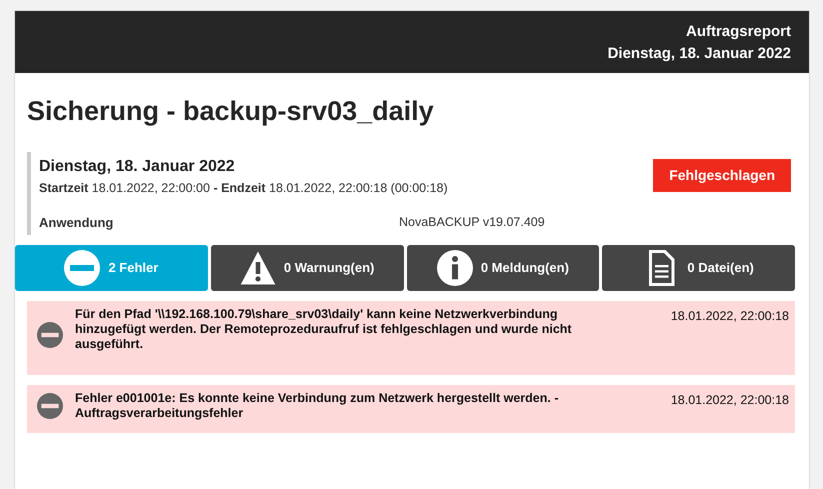  I want to click on job-times: Startzeit 18.01.2022, 22:00:00 - Endzeit 18.01.2022, 22:00:18 (00:00:18), so click(243, 188).